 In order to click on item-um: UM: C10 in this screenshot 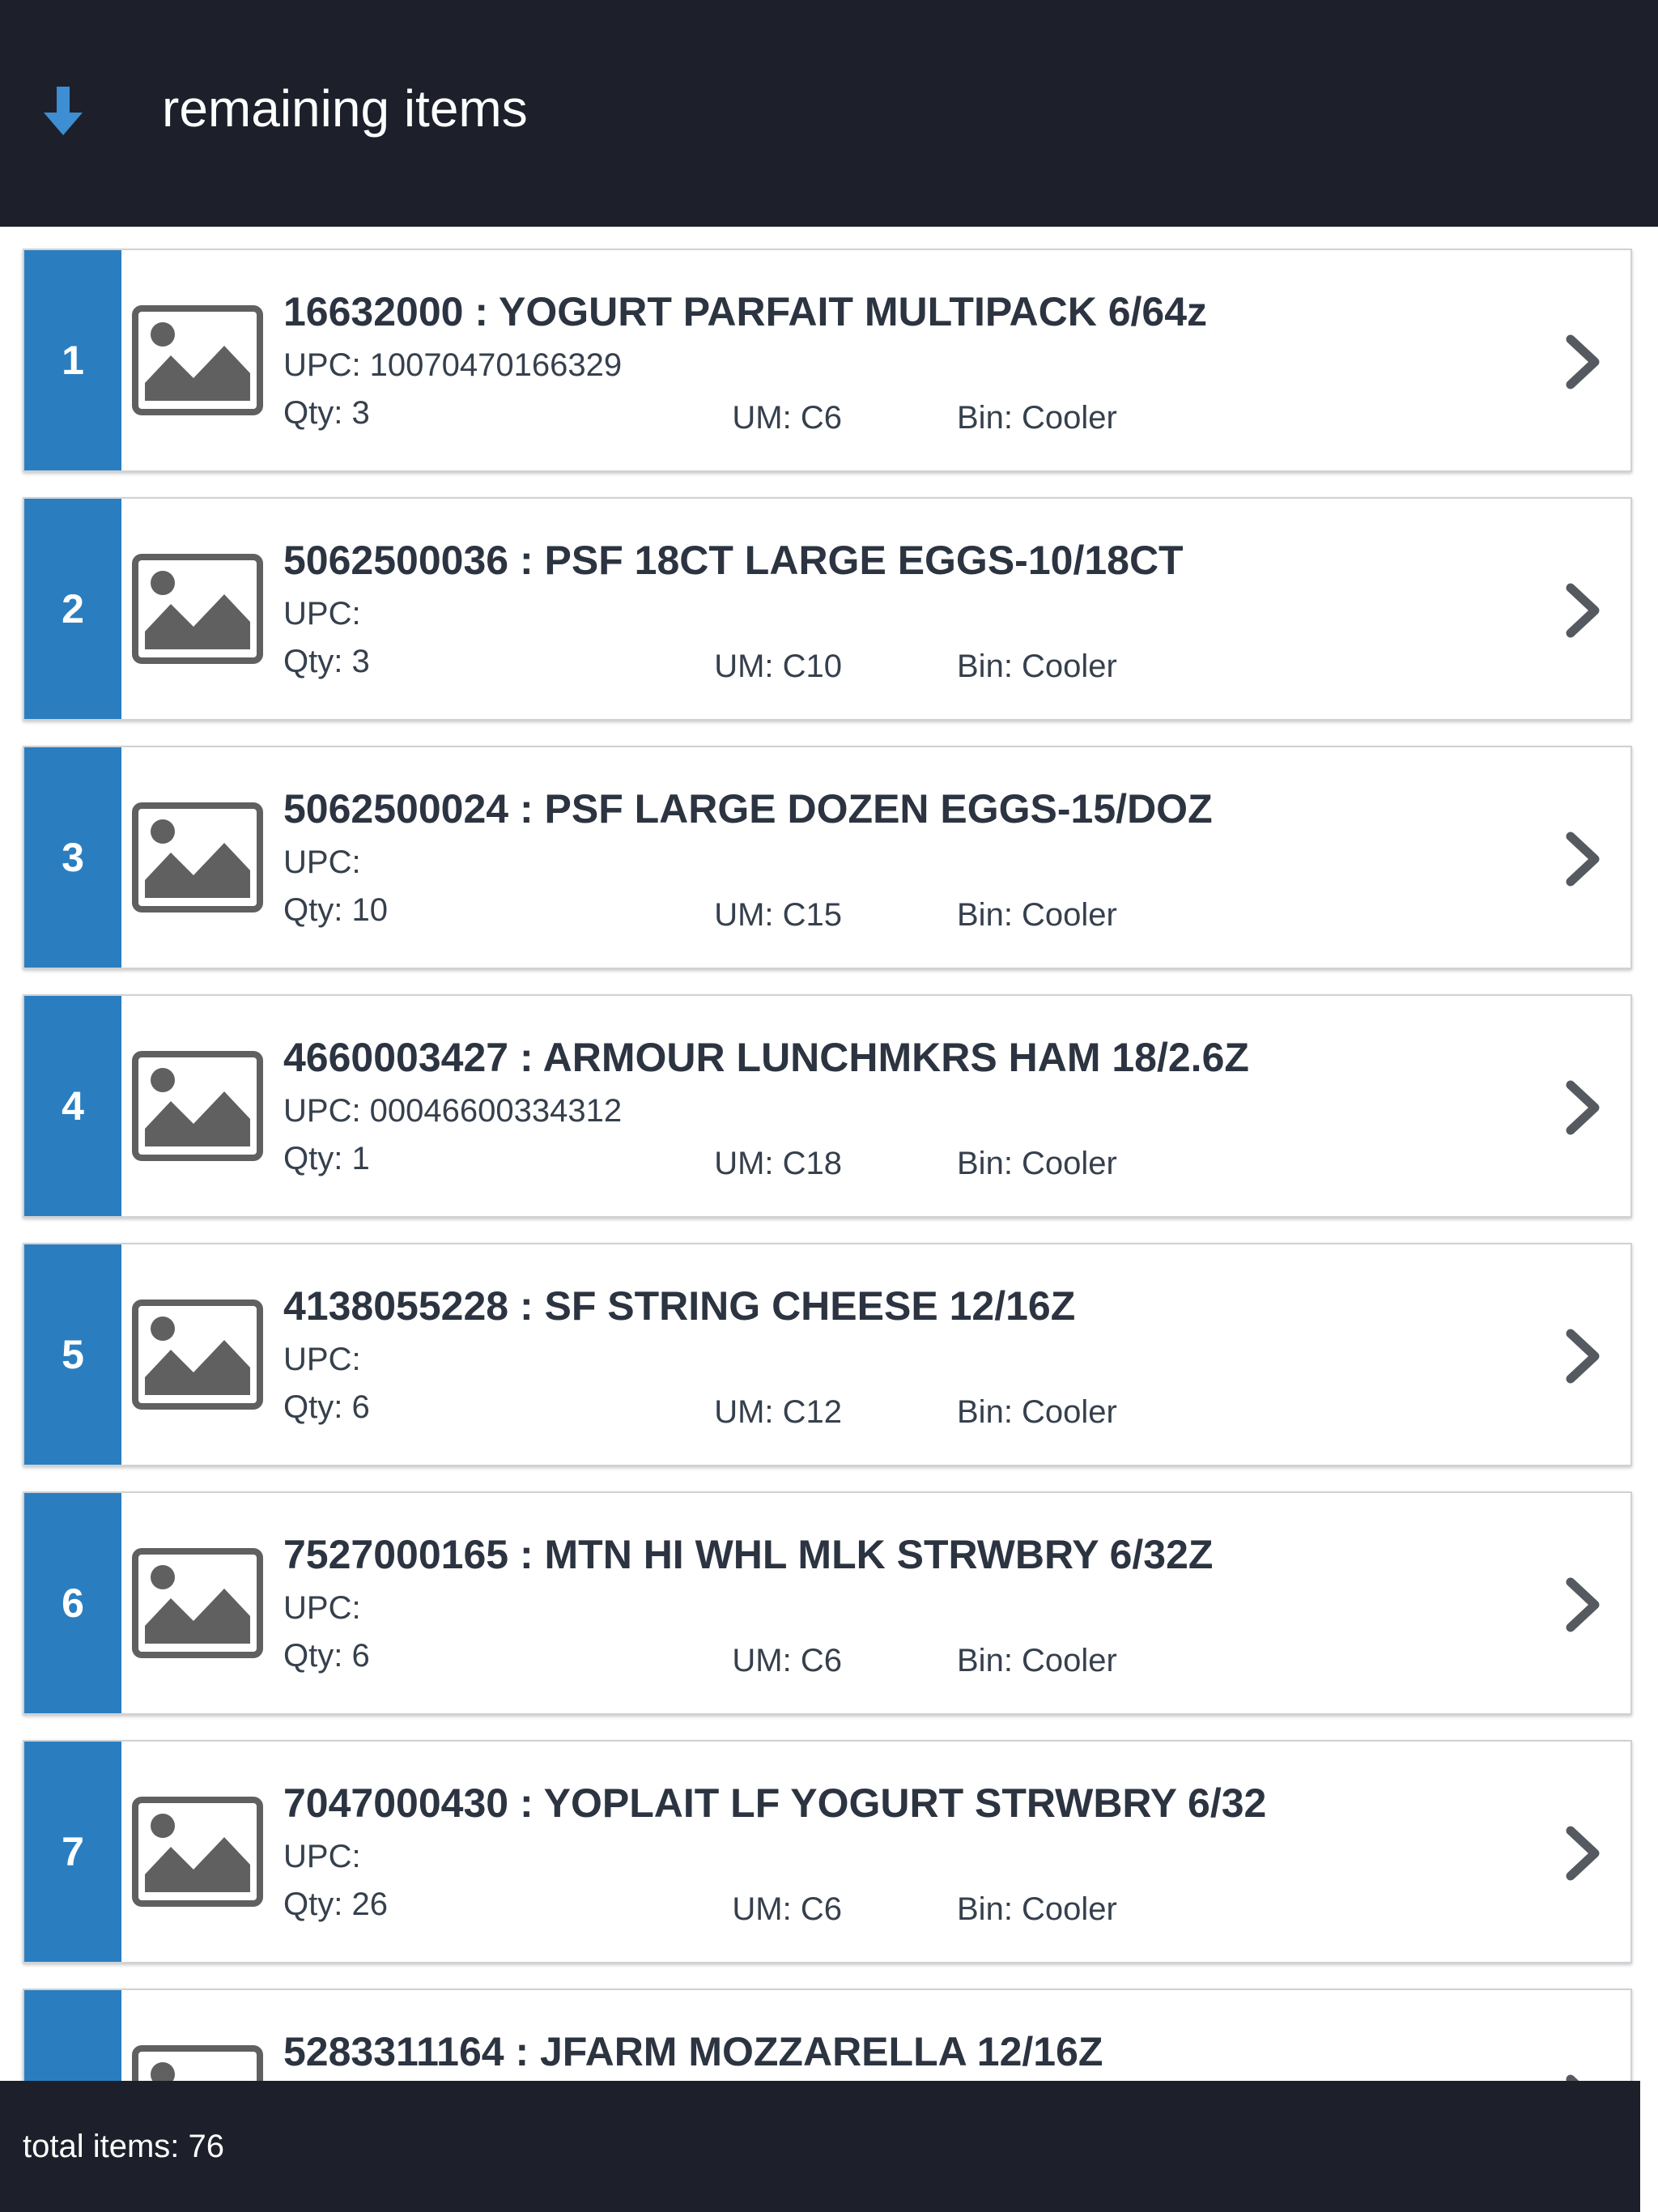, I will do `click(778, 666)`.